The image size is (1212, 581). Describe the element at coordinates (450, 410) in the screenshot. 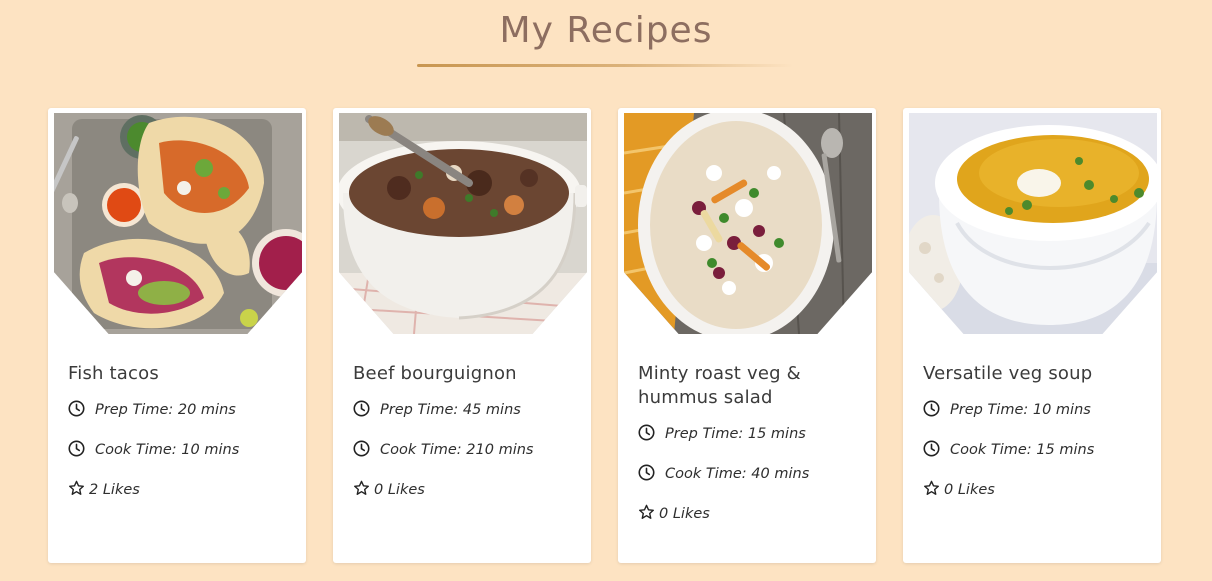

I see `prep-time-text: Prep Time: 45 mins` at that location.